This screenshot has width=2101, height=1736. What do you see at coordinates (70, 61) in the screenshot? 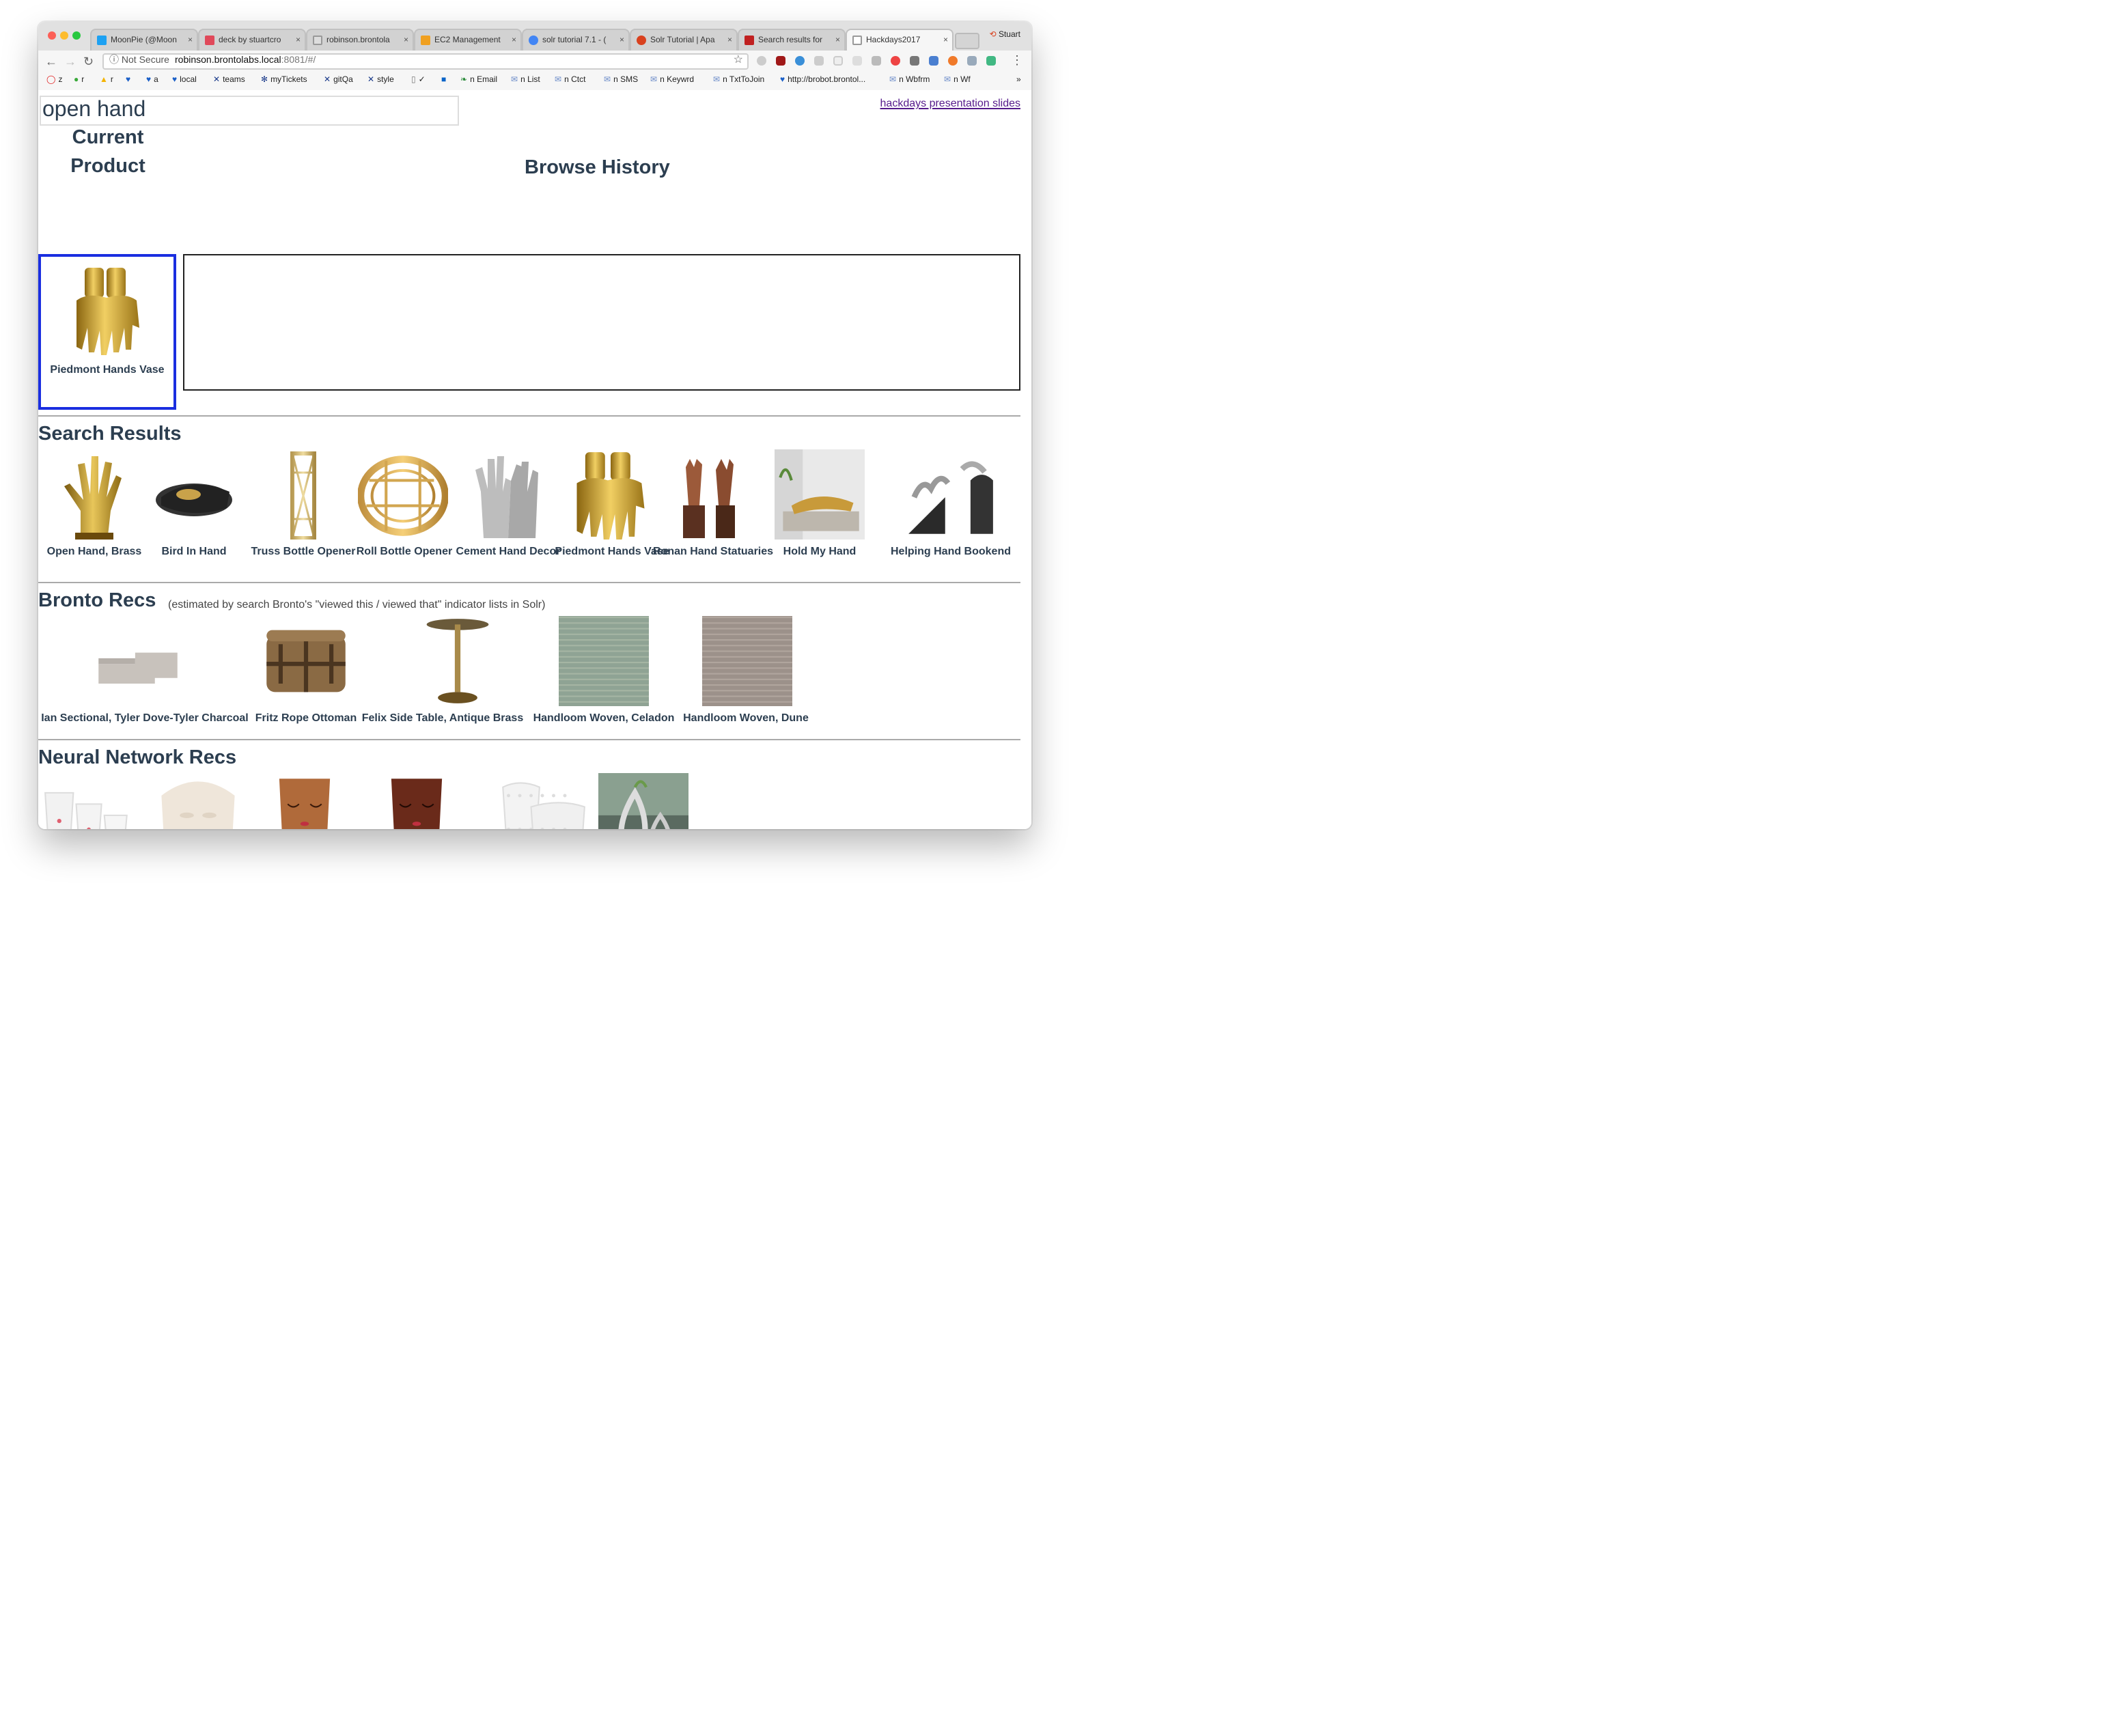
I see `forward-icon: →` at bounding box center [70, 61].